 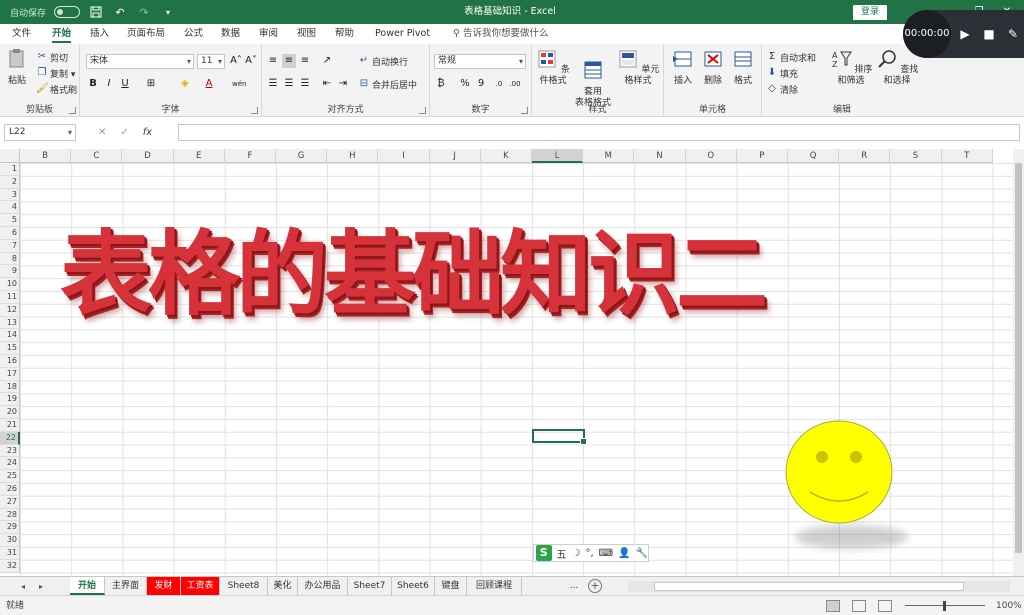 I want to click on column-header: L, so click(x=558, y=156).